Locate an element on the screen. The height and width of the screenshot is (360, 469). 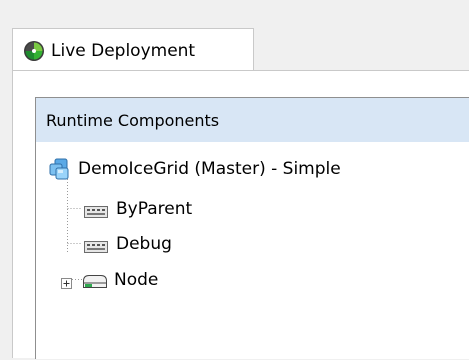
tab-live-deployment: Live Deployment is located at coordinates (133, 50).